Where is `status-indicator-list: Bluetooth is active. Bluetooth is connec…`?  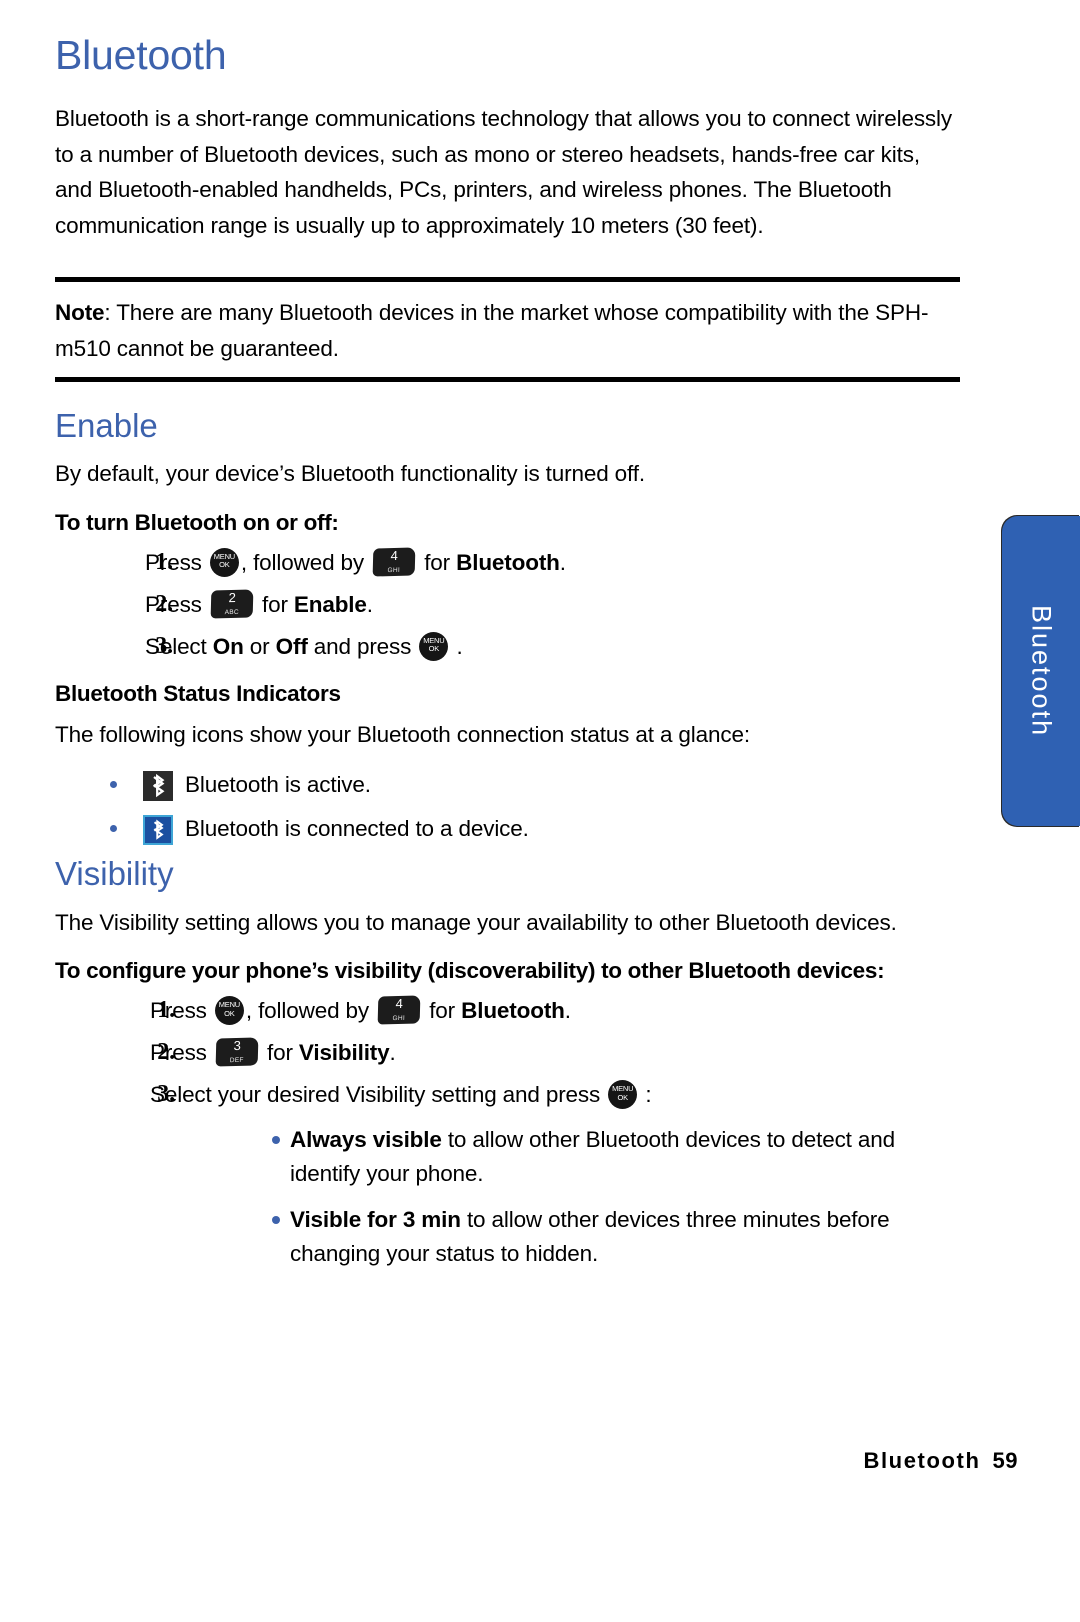
status-indicator-list: Bluetooth is active. Bluetooth is connec… is located at coordinates (507, 807).